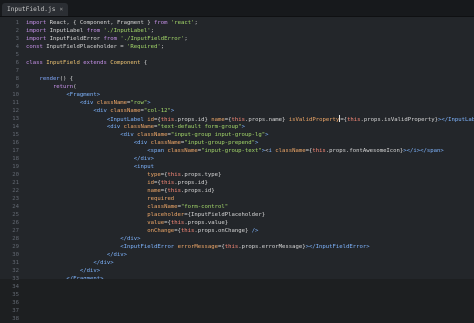 Image resolution: width=474 pixels, height=323 pixels. I want to click on code-line: render() {, so click(250, 79).